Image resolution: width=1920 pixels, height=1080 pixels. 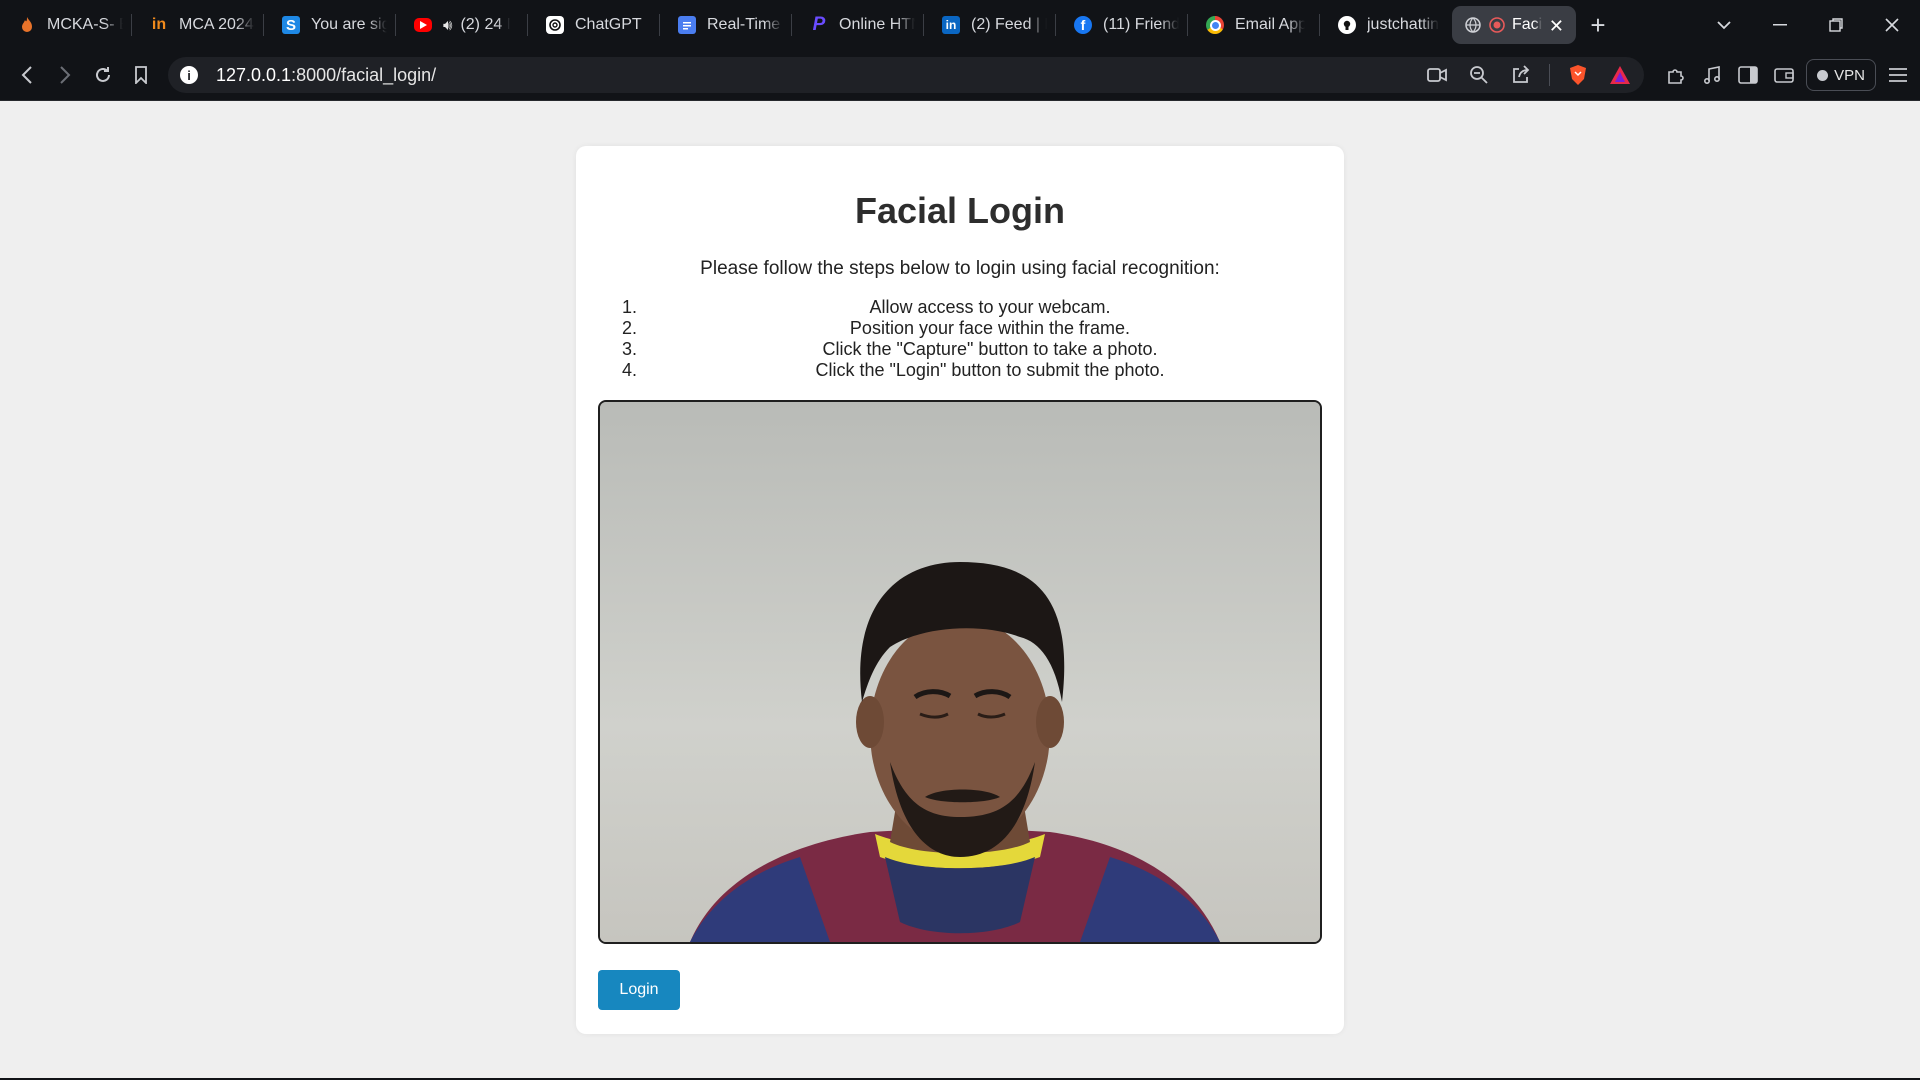 I want to click on tab-5: Real-Time I, so click(x=726, y=25).